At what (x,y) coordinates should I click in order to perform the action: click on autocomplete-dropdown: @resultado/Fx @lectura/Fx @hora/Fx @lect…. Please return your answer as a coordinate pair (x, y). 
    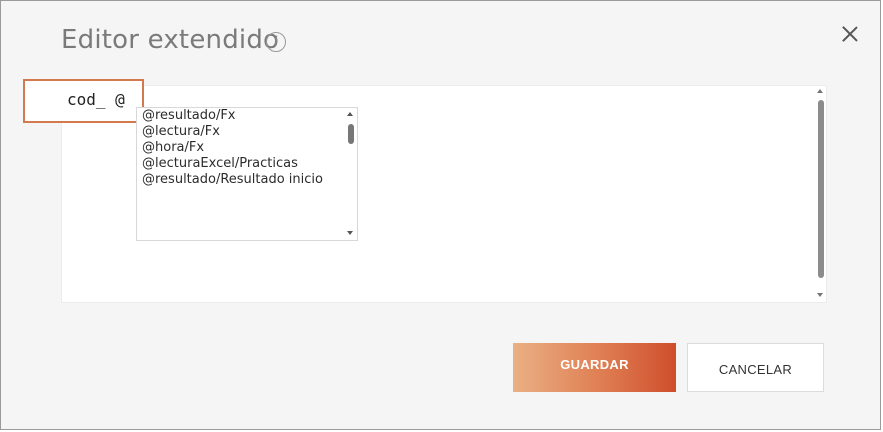
    Looking at the image, I should click on (247, 174).